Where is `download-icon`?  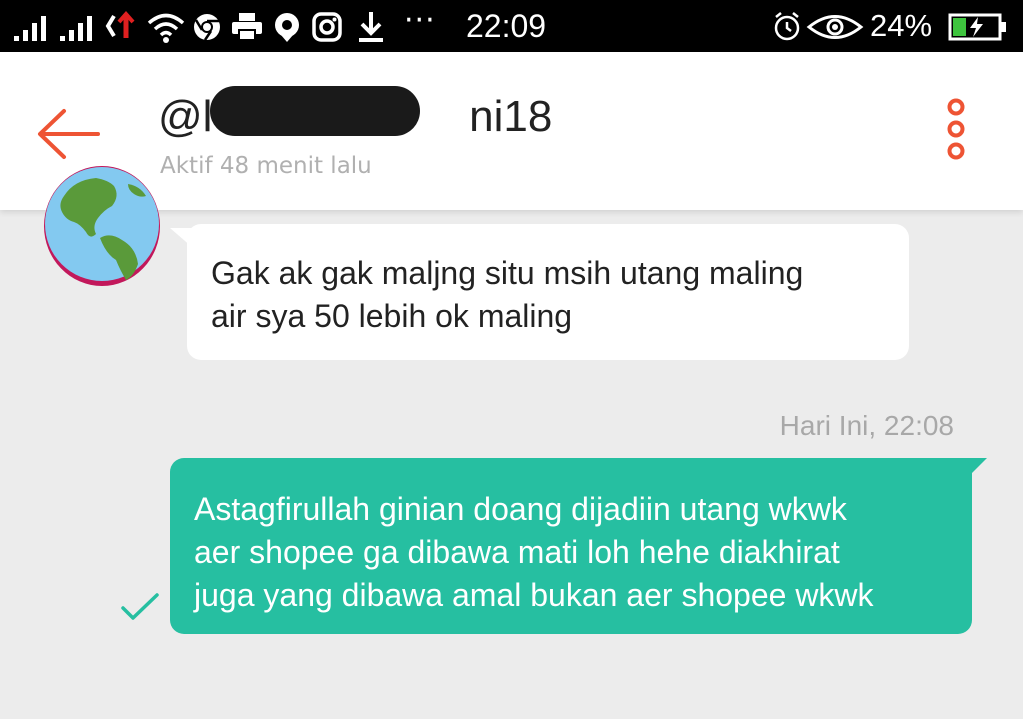
download-icon is located at coordinates (371, 27).